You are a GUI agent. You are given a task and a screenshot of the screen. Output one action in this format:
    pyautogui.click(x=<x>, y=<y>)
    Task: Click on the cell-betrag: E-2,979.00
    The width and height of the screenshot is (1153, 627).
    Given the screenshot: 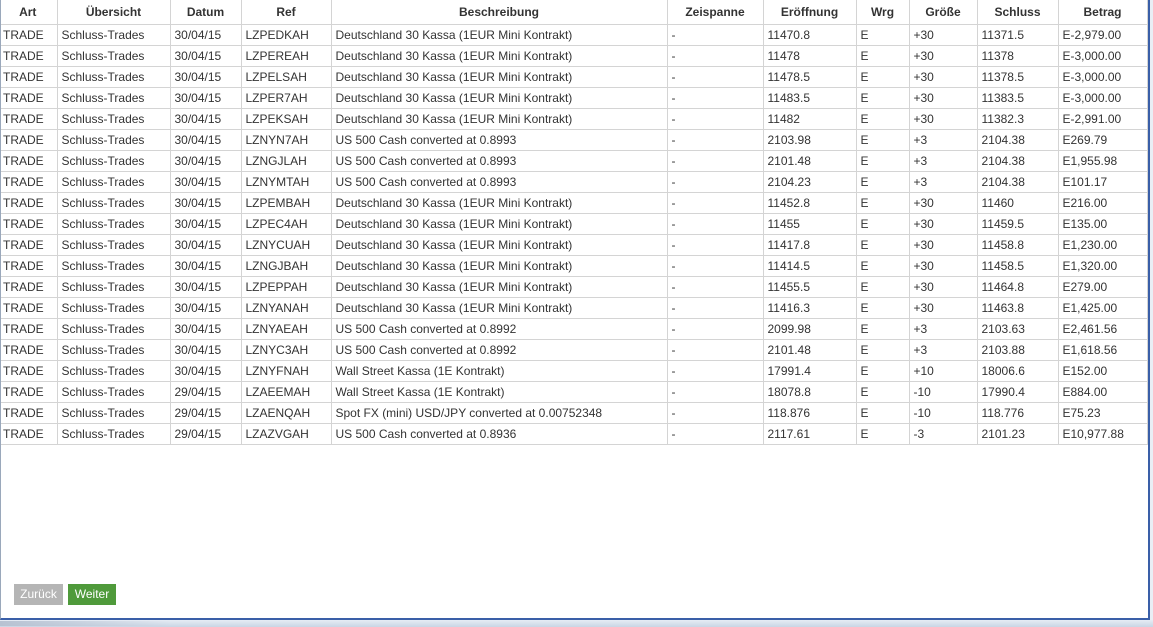 What is the action you would take?
    pyautogui.click(x=1102, y=35)
    